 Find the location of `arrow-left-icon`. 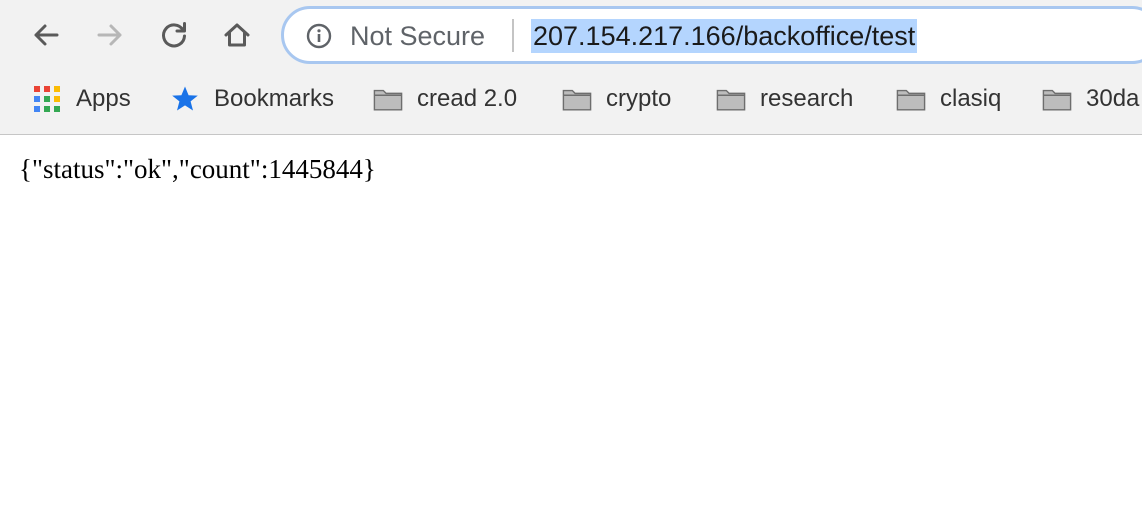

arrow-left-icon is located at coordinates (46, 35).